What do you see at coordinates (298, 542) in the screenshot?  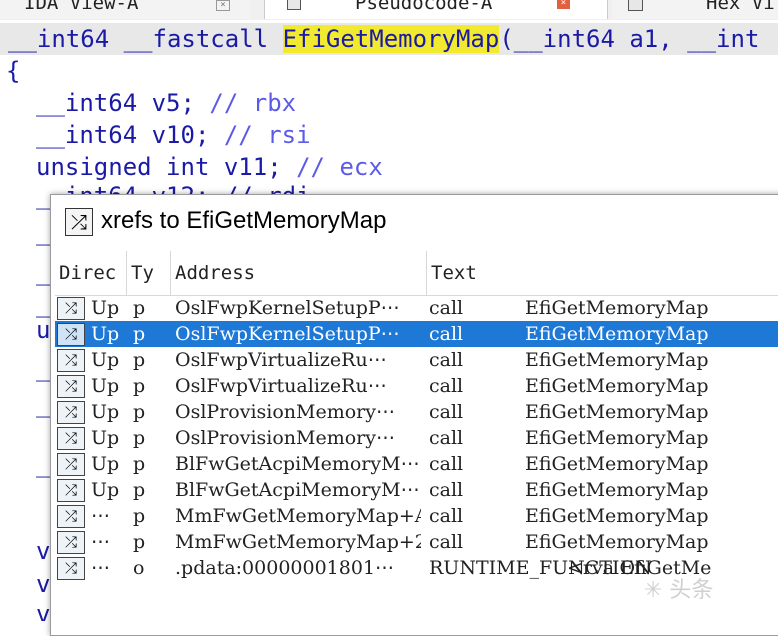 I see `cell-address: MmFwGetMemoryMap+236` at bounding box center [298, 542].